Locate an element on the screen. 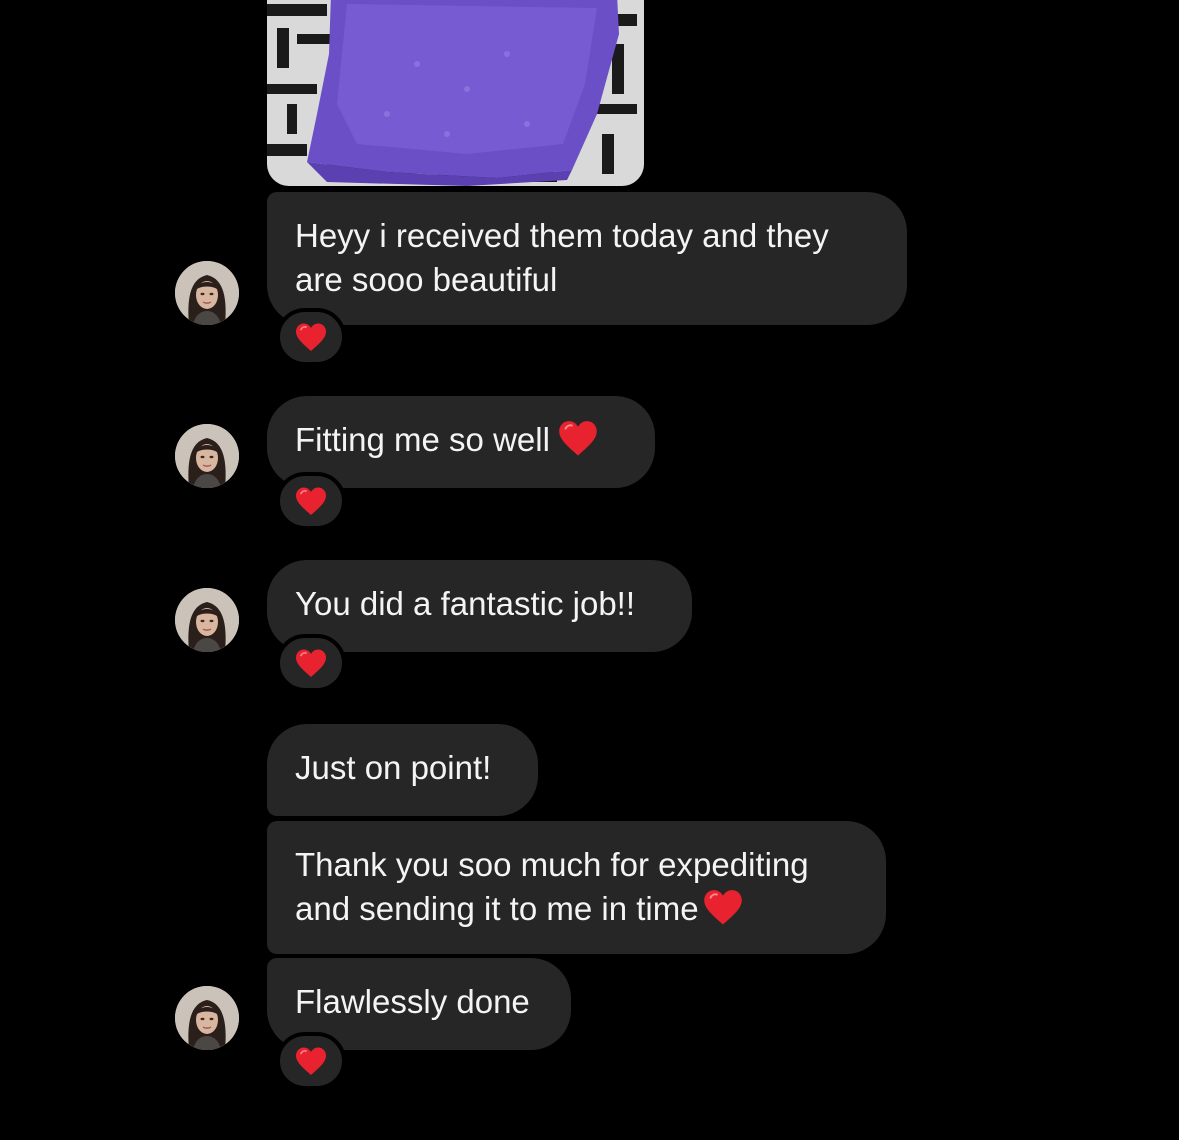  fabric-photo-image is located at coordinates (455, 93).